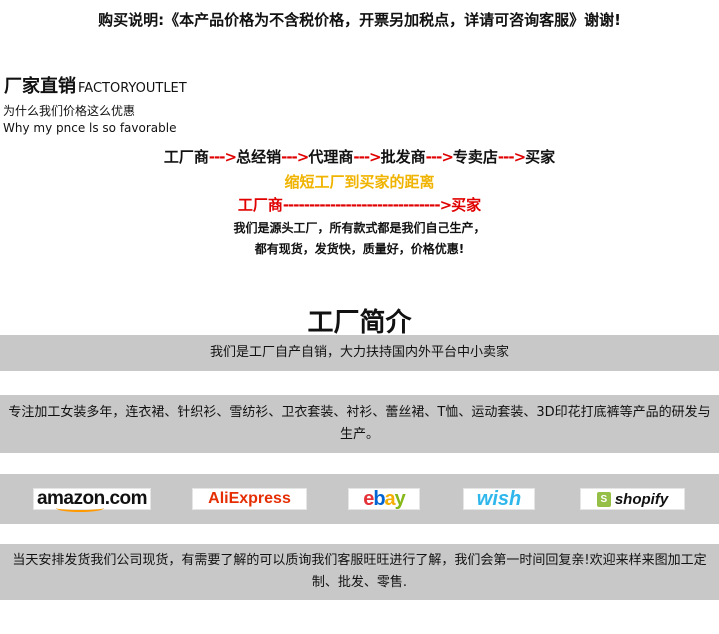 Image resolution: width=719 pixels, height=634 pixels. I want to click on slogan: 缩短工厂到买家的距离, so click(359, 182).